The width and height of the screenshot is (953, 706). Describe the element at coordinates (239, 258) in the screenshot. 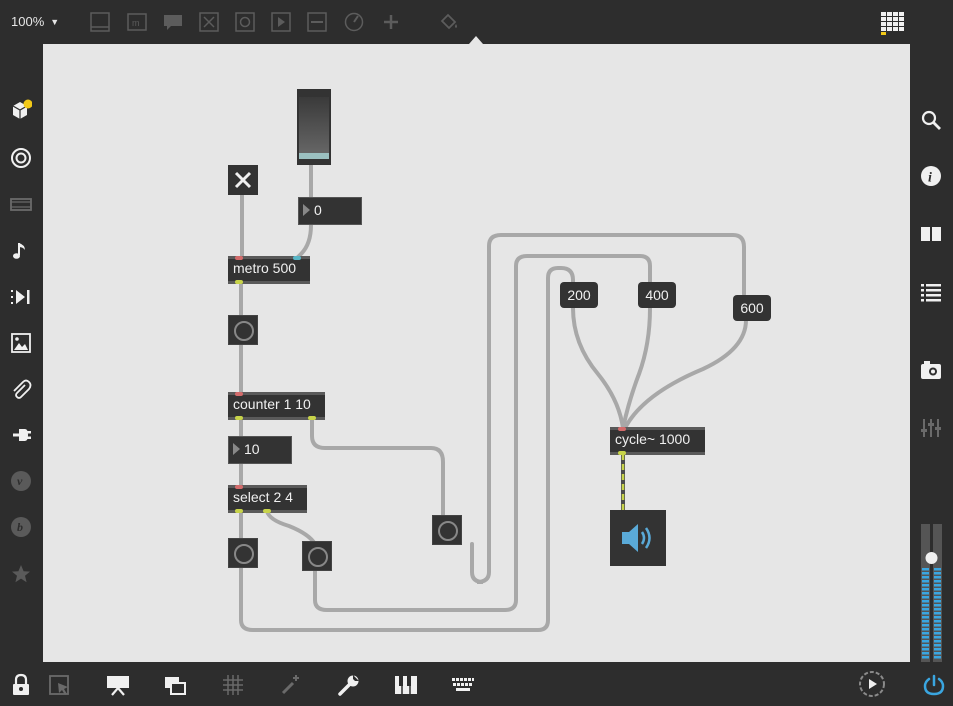

I see `metro-inlet` at that location.